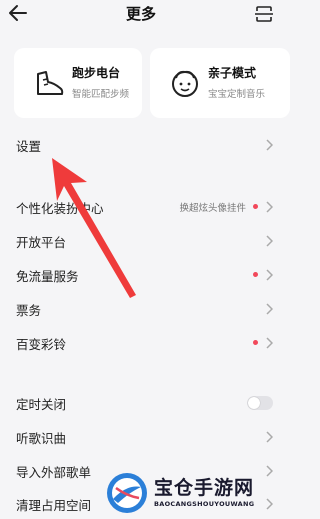 The height and width of the screenshot is (519, 320). Describe the element at coordinates (54, 505) in the screenshot. I see `menu-label: 清理占用空间` at that location.